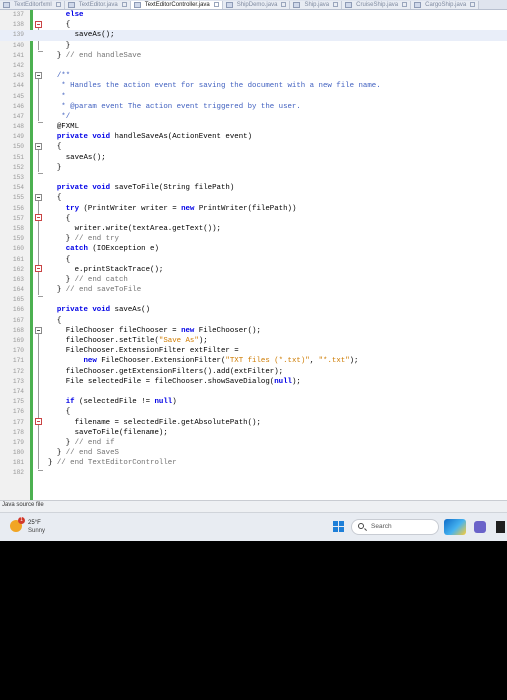 The height and width of the screenshot is (700, 507). I want to click on code-line: 176 {, so click(253, 412).